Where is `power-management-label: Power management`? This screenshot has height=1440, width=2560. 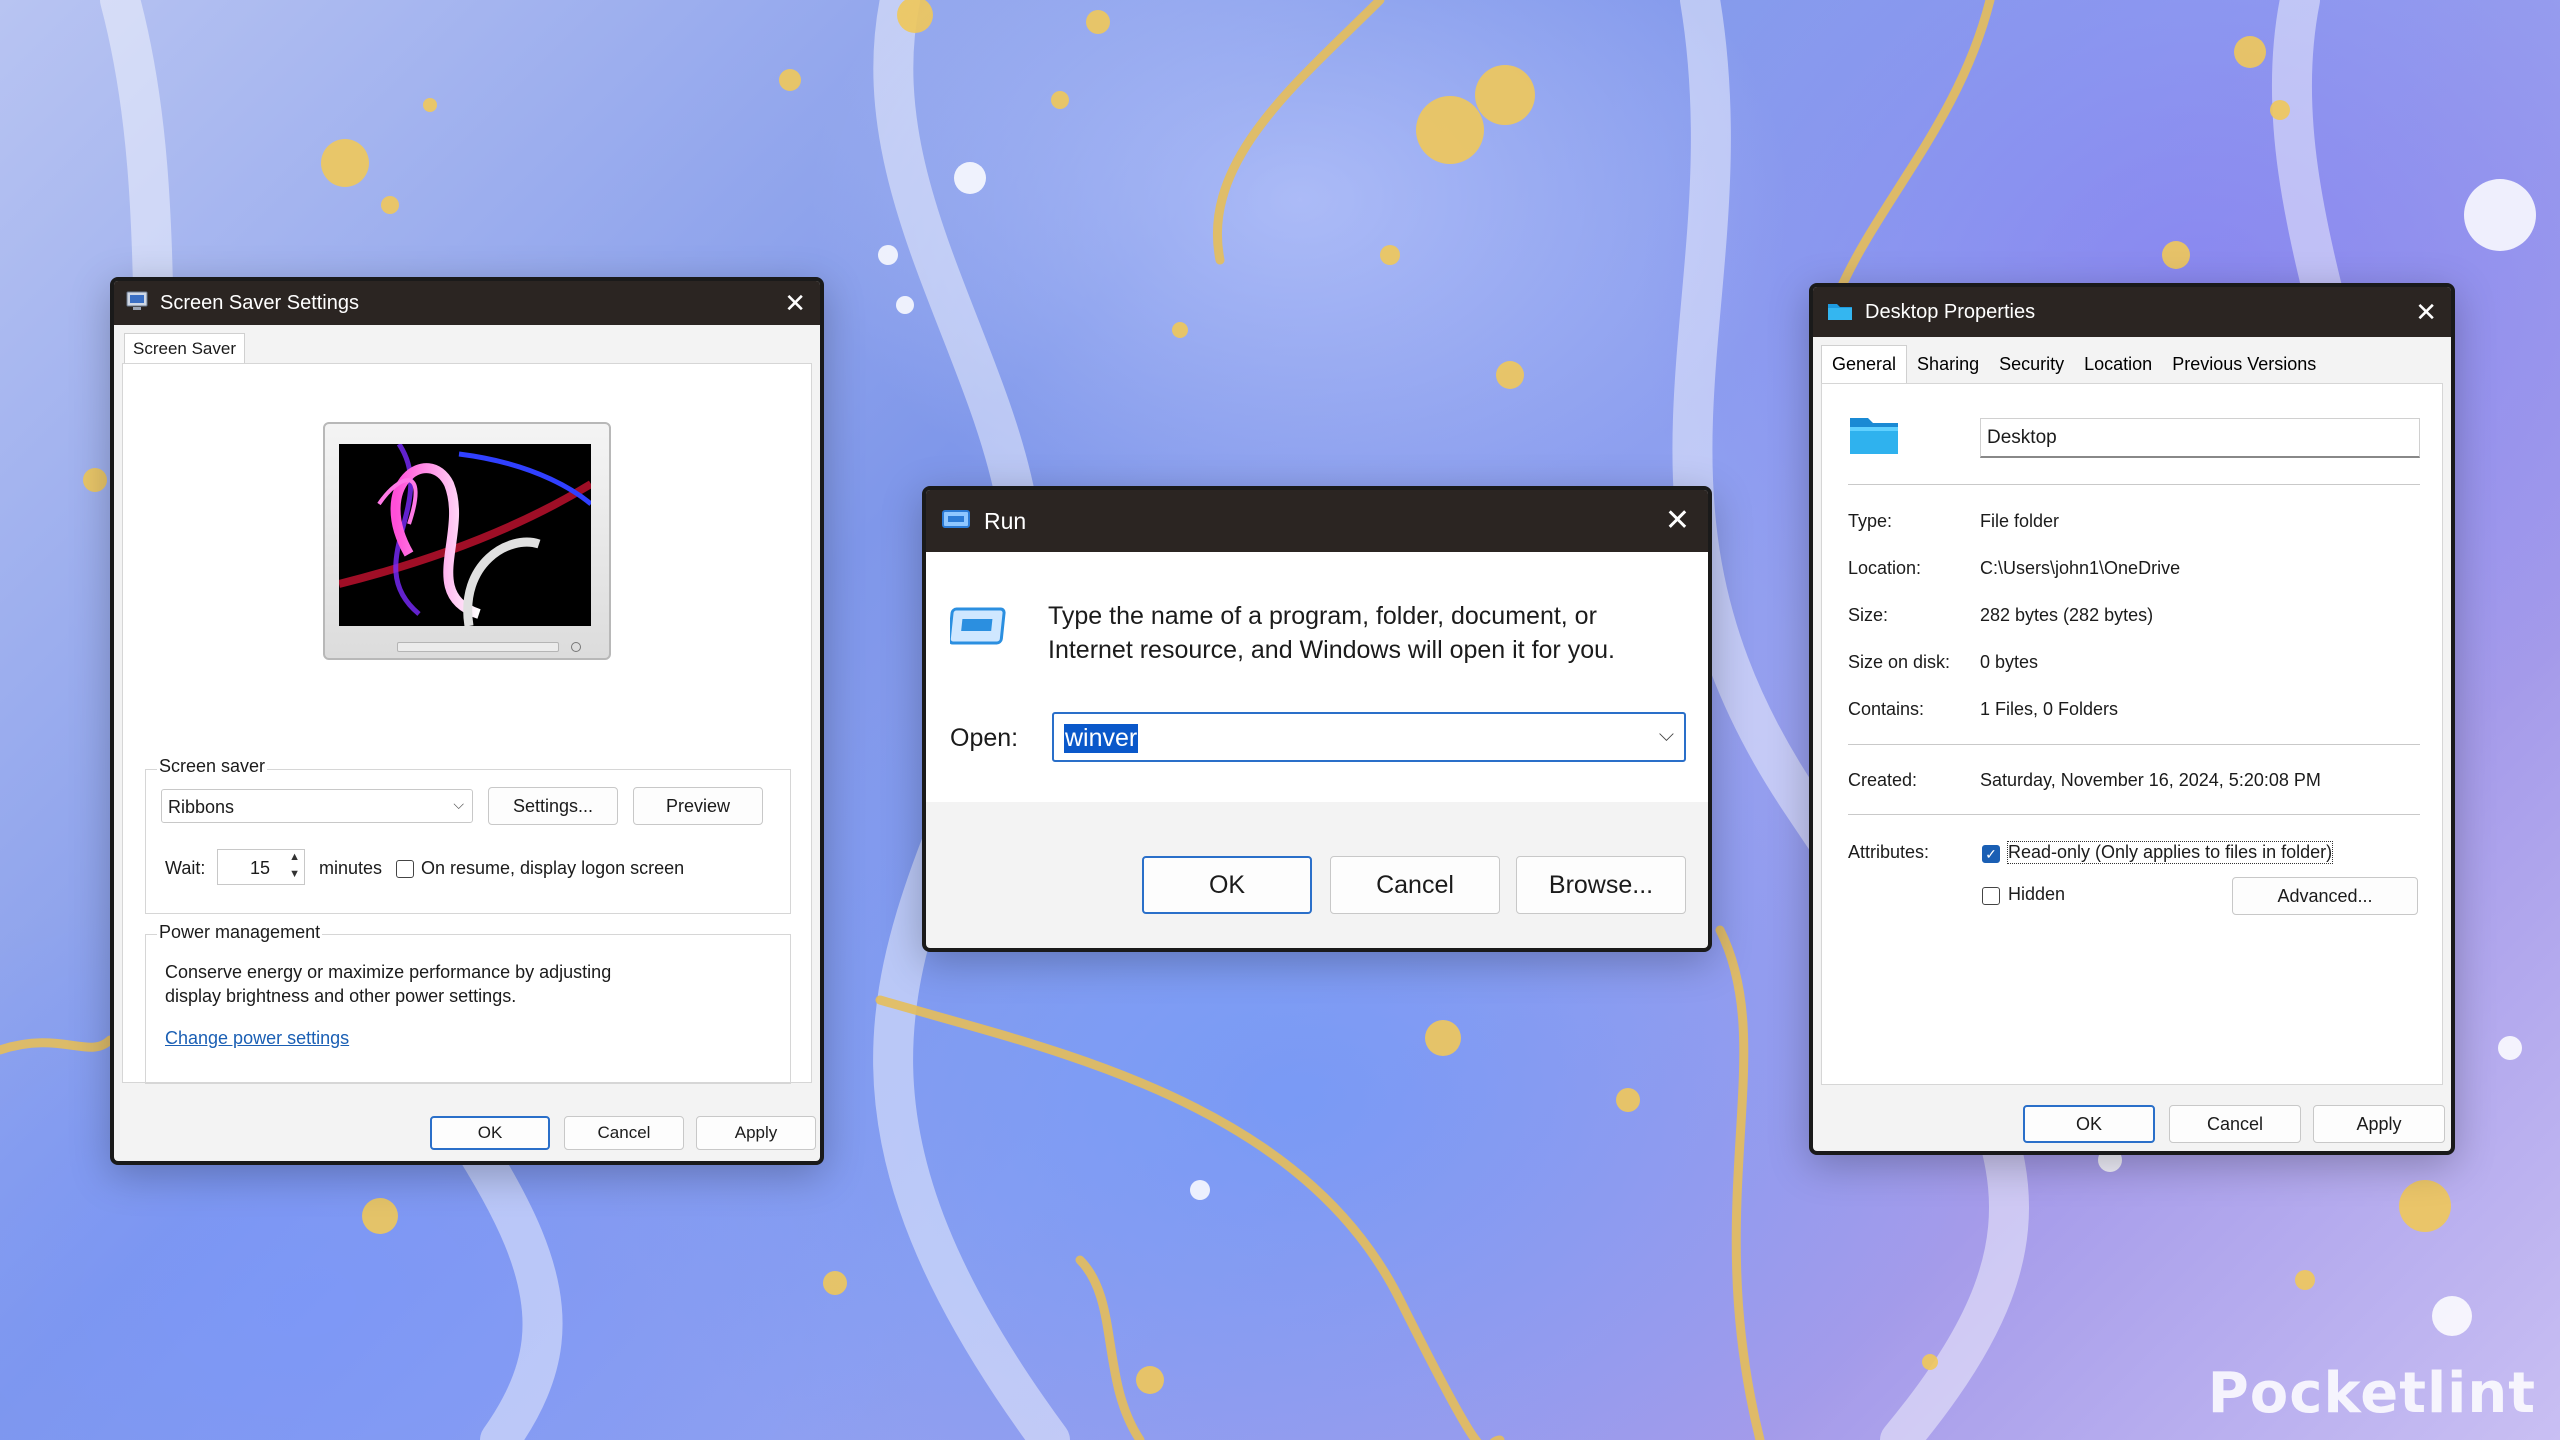
power-management-label: Power management is located at coordinates (240, 932).